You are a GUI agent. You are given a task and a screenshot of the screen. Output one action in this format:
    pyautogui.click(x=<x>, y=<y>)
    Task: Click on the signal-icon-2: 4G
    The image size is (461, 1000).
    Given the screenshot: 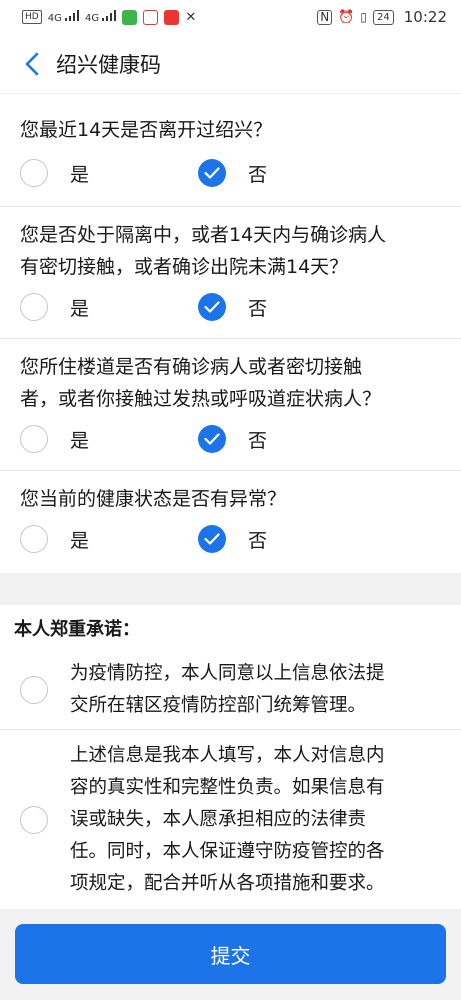 What is the action you would take?
    pyautogui.click(x=101, y=17)
    